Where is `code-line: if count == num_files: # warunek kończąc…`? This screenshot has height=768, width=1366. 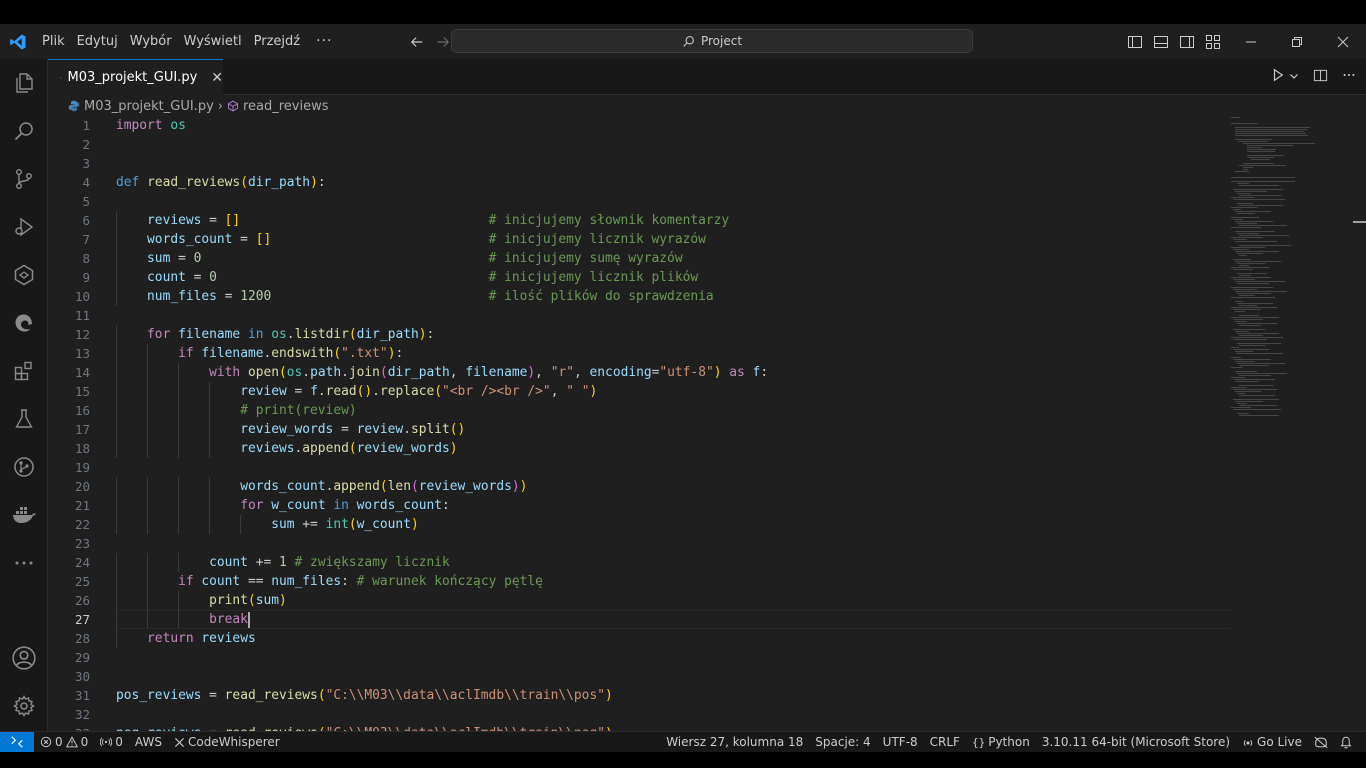 code-line: if count == num_files: # warunek kończąc… is located at coordinates (329, 581).